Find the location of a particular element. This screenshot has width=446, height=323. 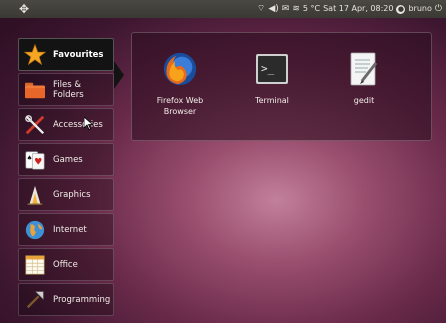

category-office: Office is located at coordinates (66, 264).